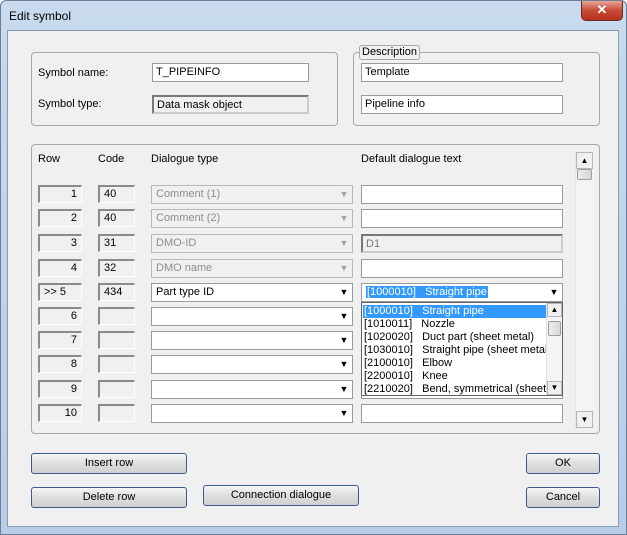  Describe the element at coordinates (60, 340) in the screenshot. I see `row-number-cell: 7` at that location.